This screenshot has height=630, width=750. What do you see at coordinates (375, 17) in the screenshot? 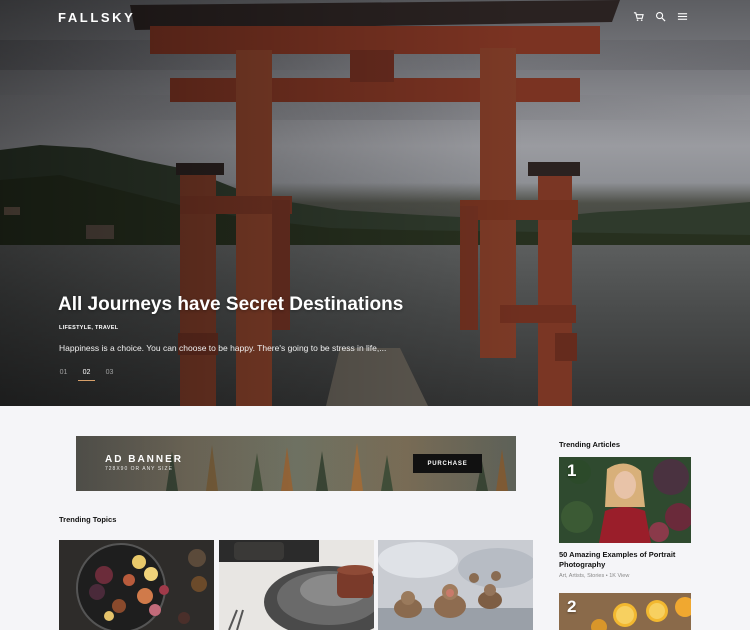
I see `site-header: FALLSKY` at bounding box center [375, 17].